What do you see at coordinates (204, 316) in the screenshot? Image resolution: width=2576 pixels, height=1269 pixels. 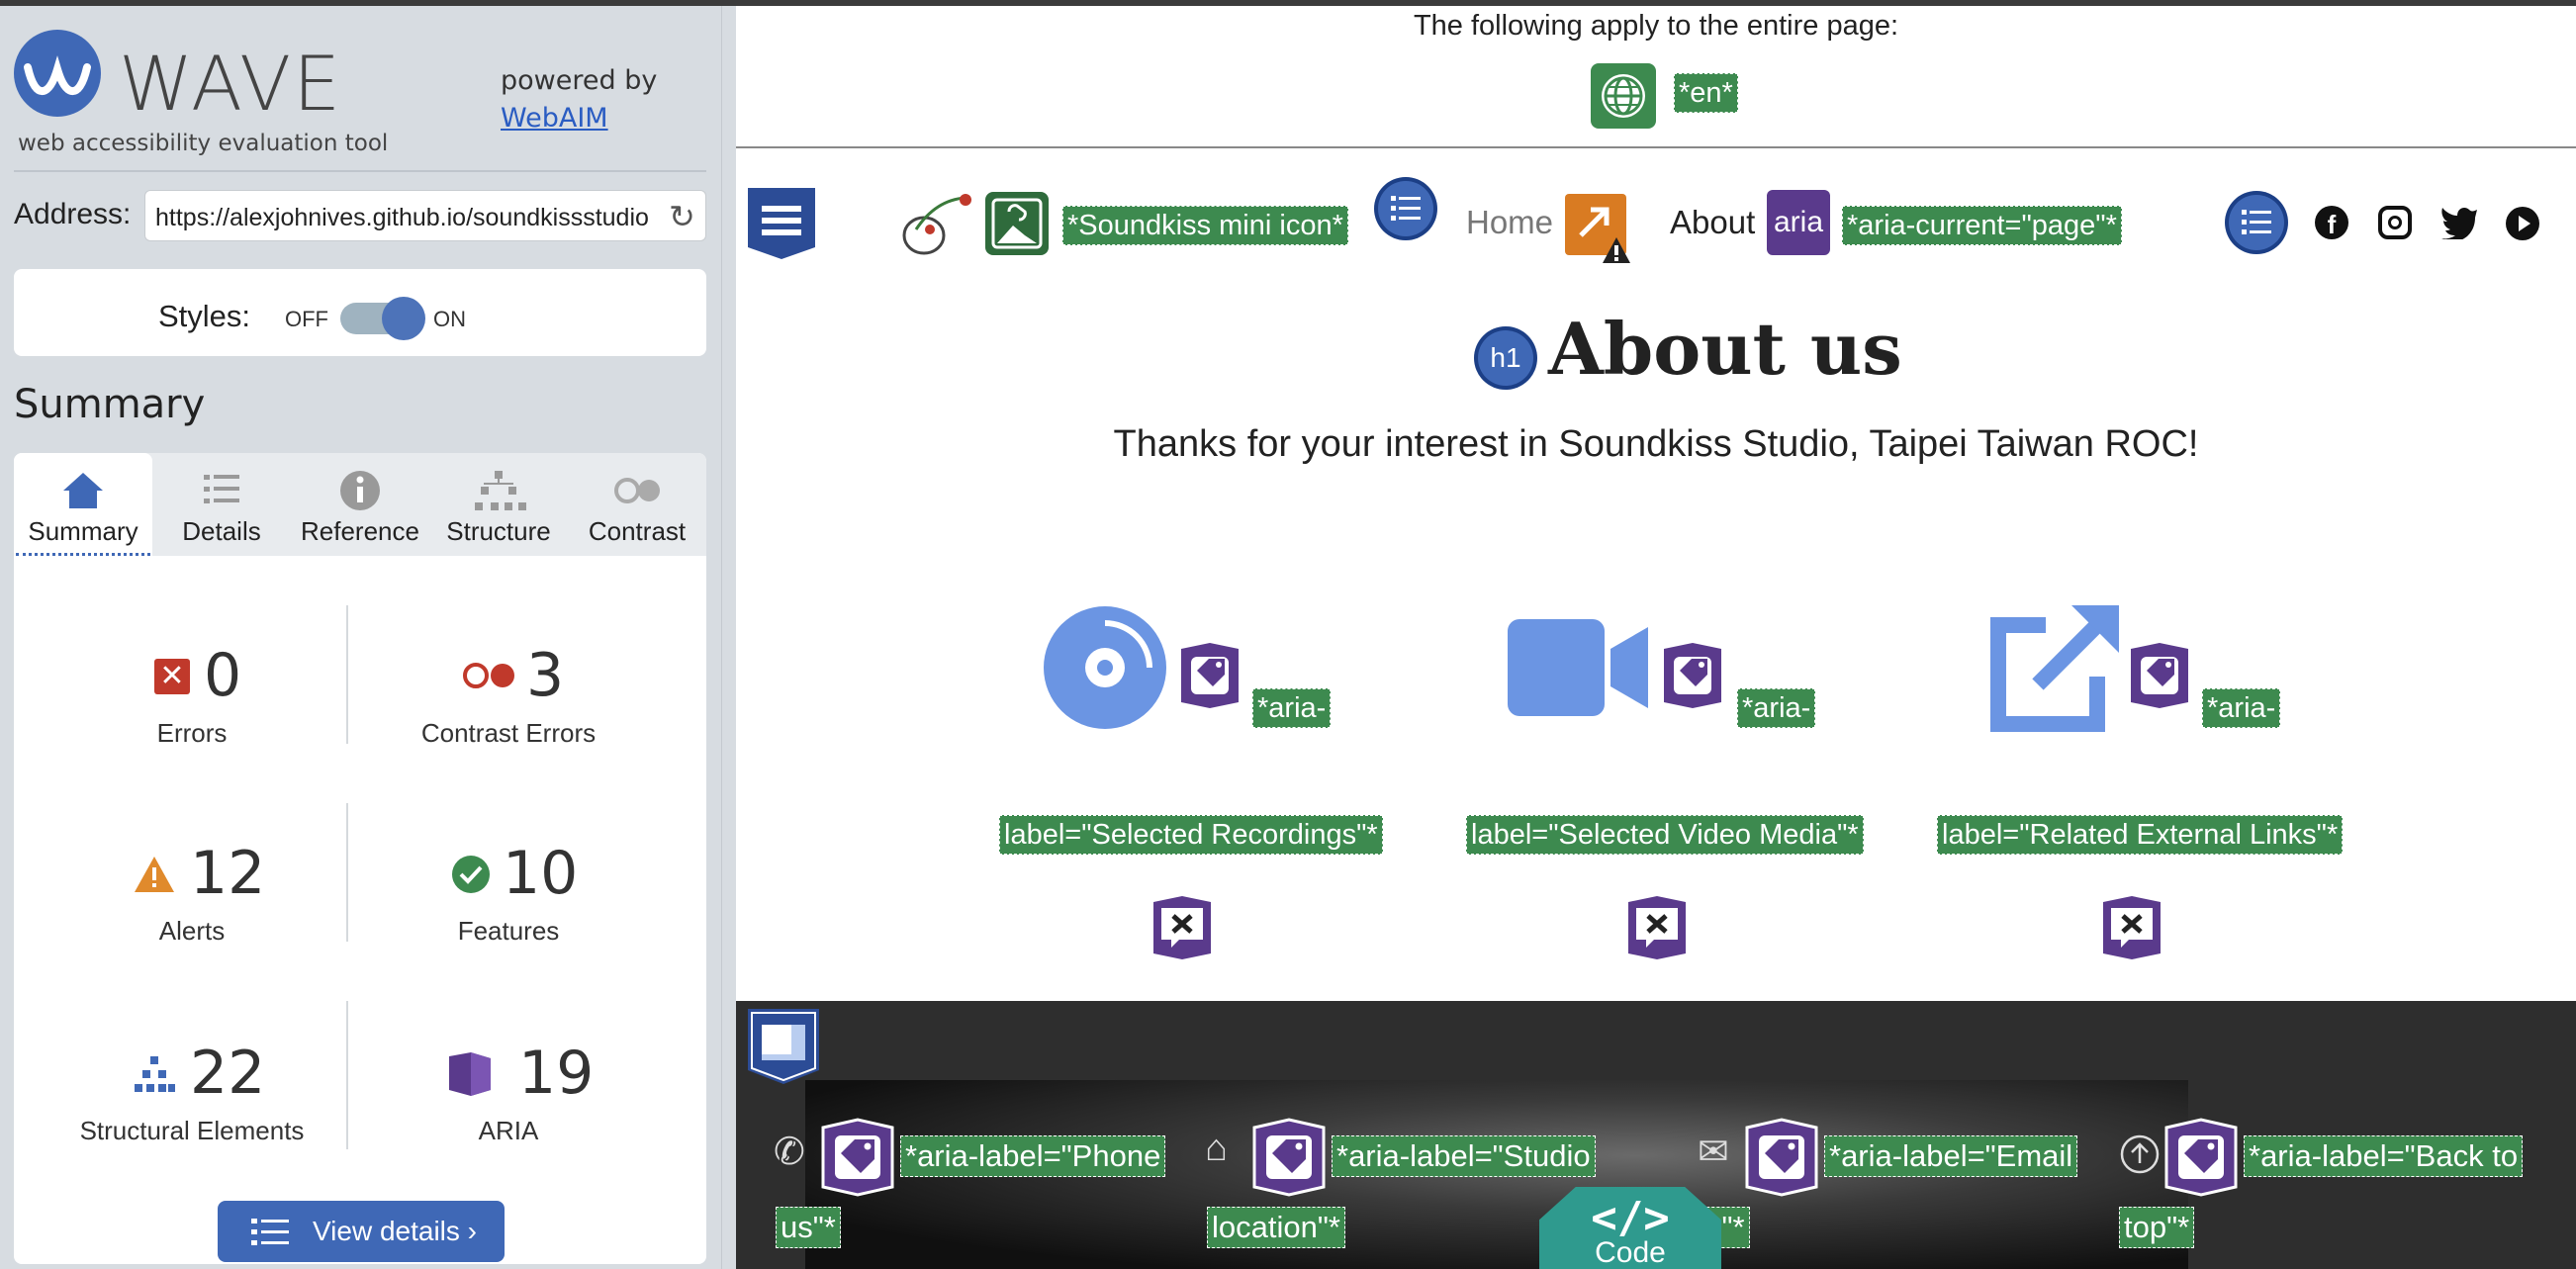 I see `styles-label: Styles:` at bounding box center [204, 316].